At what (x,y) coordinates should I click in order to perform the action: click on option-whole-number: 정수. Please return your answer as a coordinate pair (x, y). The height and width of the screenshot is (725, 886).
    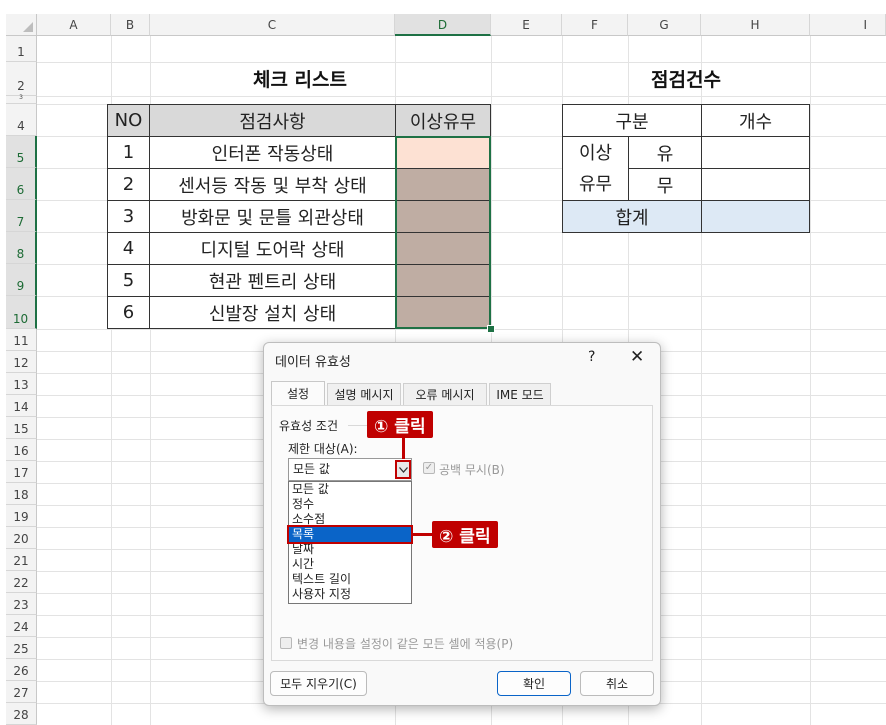
    Looking at the image, I should click on (350, 504).